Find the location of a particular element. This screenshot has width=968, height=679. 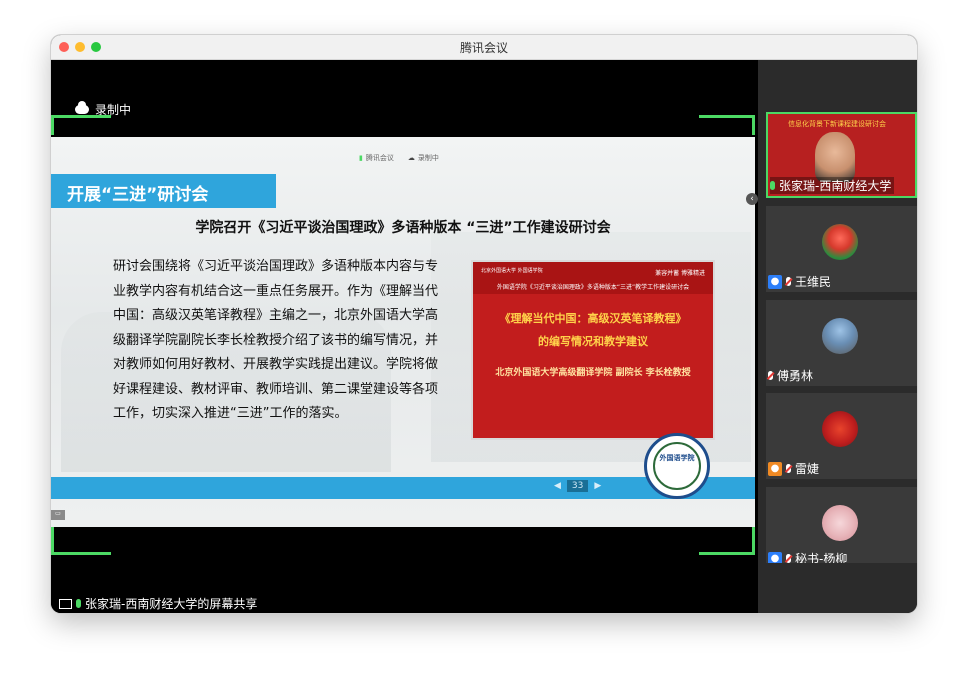

speaker-background-text: 信息化背景下新课程建设研讨会 is located at coordinates (837, 124).